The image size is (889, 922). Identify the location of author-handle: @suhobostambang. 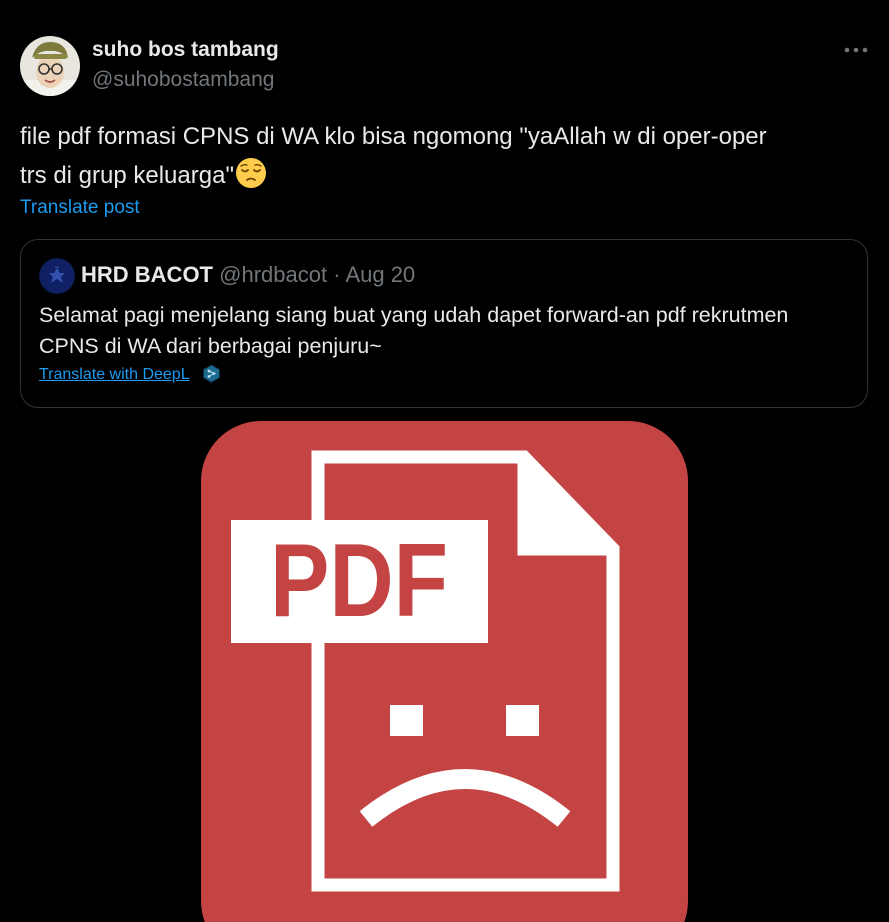
(183, 80).